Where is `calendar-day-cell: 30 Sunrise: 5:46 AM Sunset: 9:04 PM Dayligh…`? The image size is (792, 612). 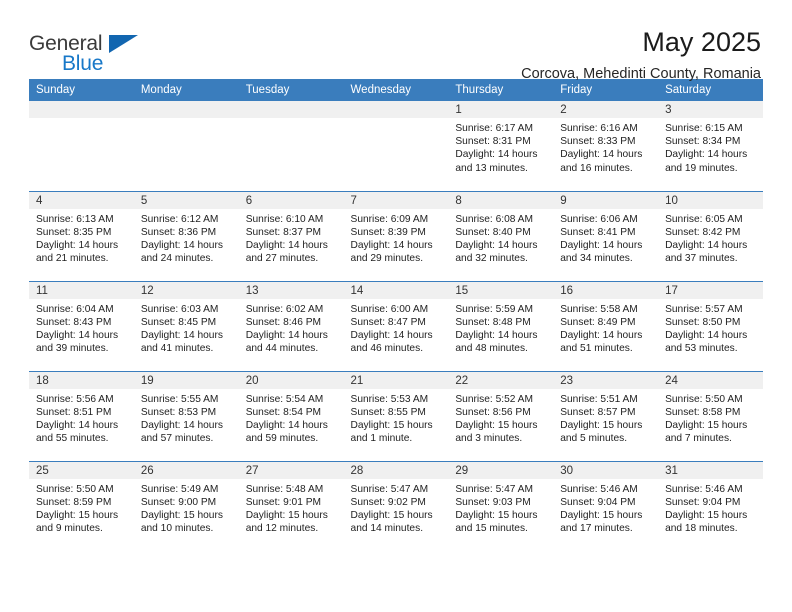
calendar-day-cell: 30 Sunrise: 5:46 AM Sunset: 9:04 PM Dayligh… is located at coordinates (606, 505).